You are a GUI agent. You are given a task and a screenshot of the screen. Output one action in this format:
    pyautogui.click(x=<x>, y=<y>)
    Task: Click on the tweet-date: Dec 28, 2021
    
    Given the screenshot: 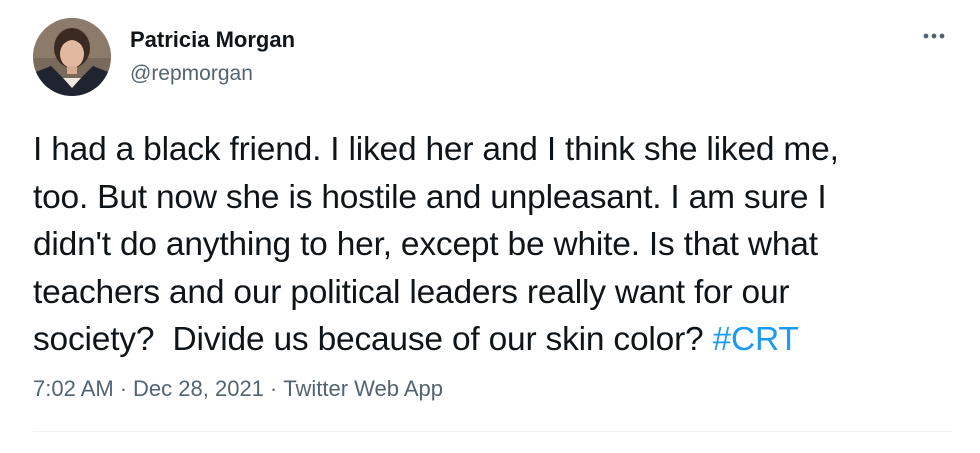 What is the action you would take?
    pyautogui.click(x=198, y=388)
    